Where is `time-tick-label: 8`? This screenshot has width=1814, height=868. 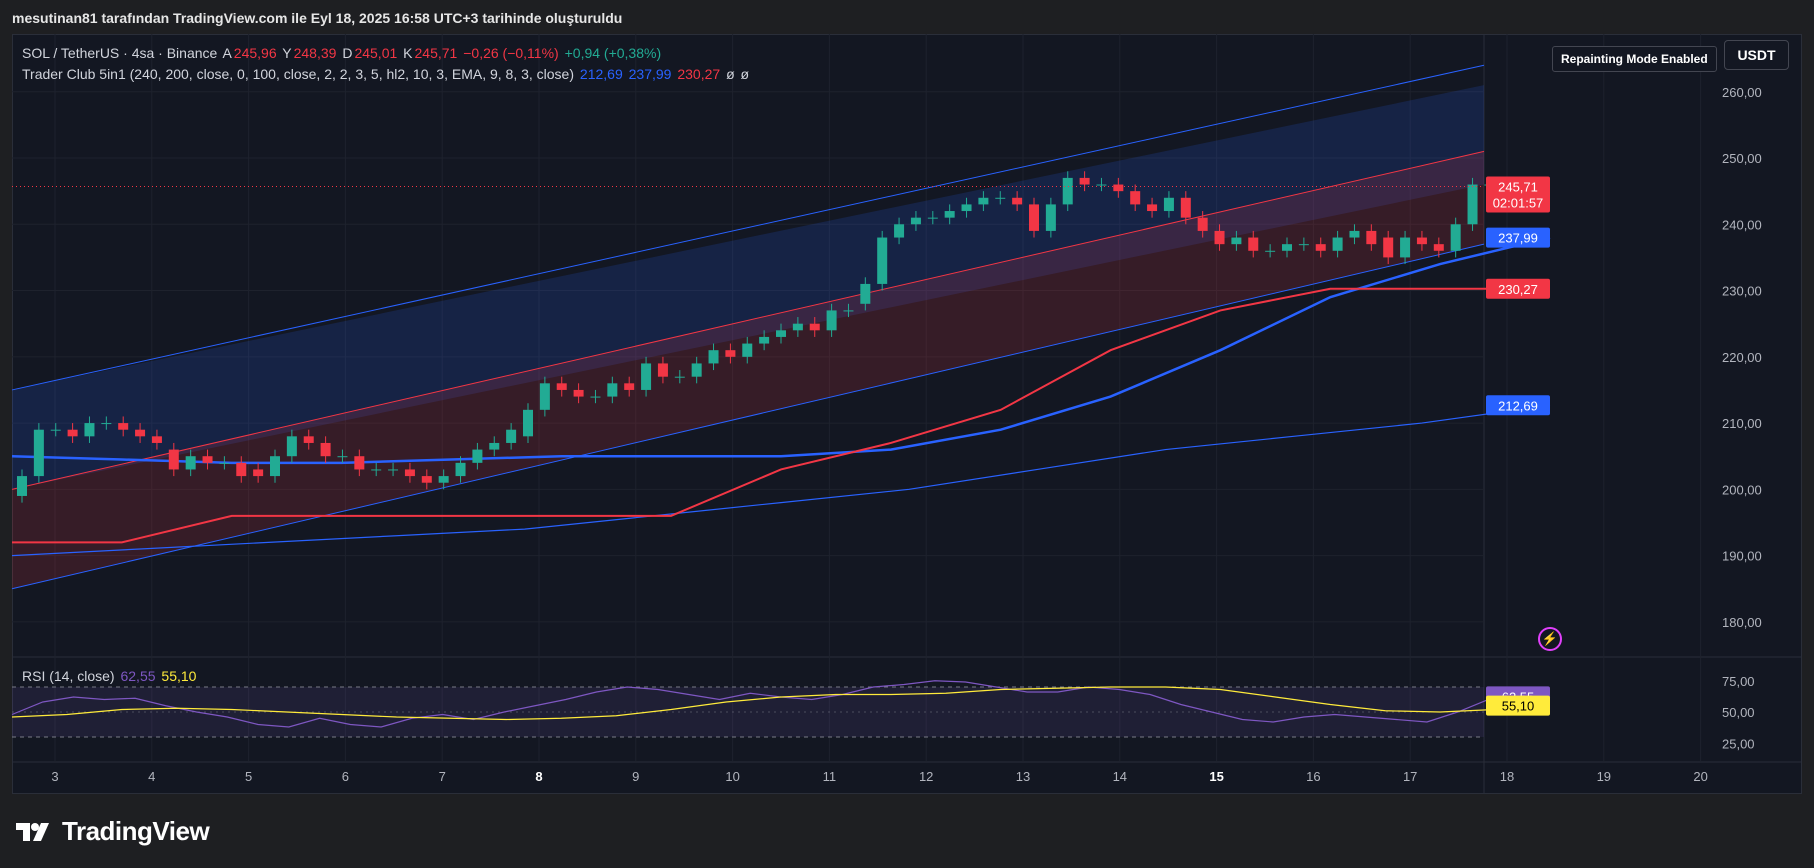 time-tick-label: 8 is located at coordinates (538, 776).